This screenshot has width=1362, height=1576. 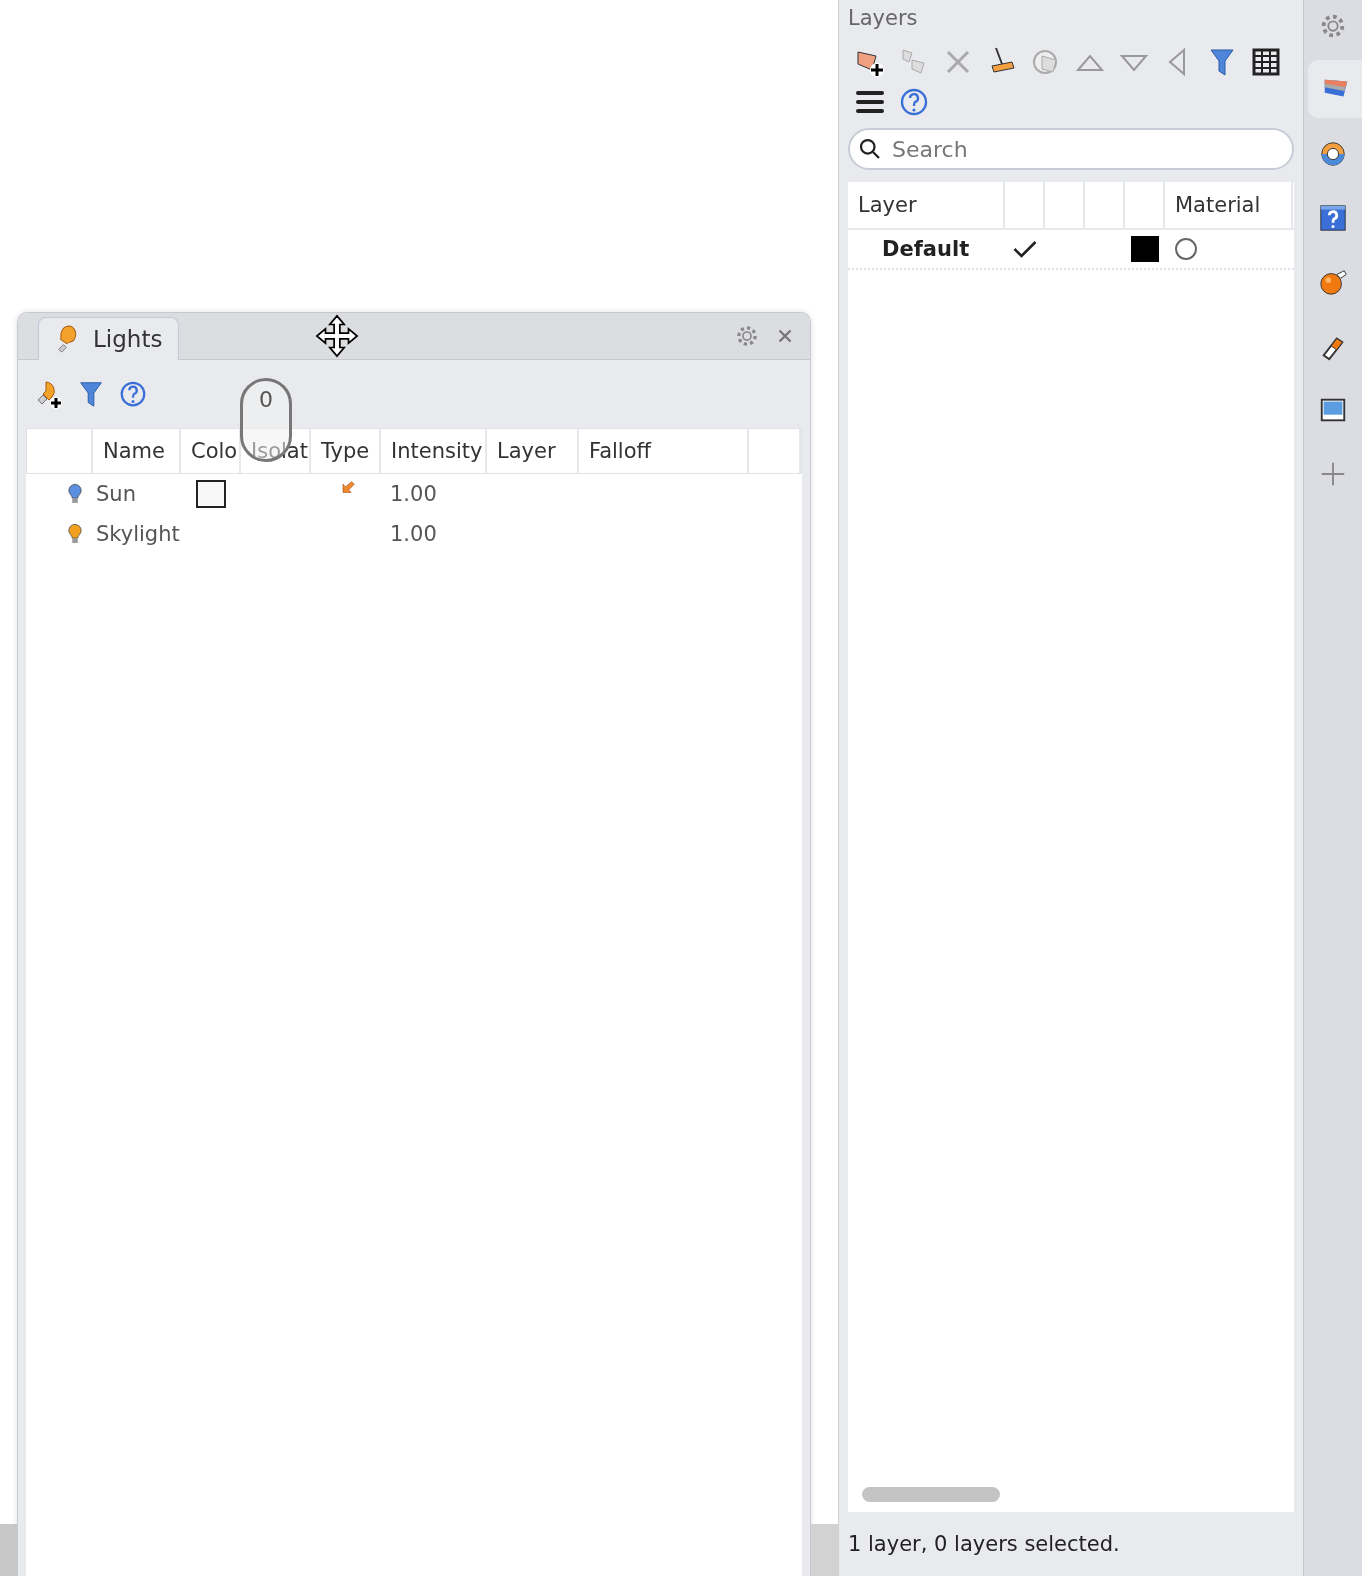 I want to click on layer-name: Default, so click(x=926, y=249).